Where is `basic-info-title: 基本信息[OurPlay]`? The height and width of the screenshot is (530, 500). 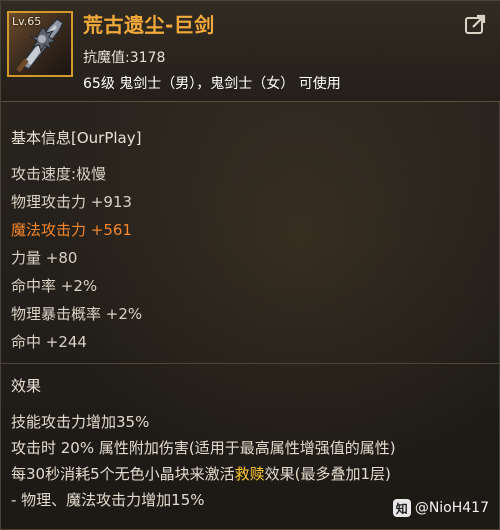
basic-info-title: 基本信息[OurPlay] is located at coordinates (76, 138).